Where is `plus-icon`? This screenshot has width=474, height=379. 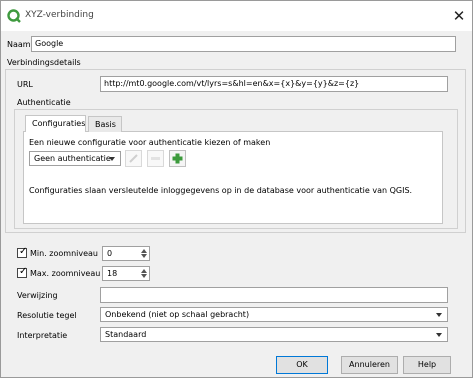 plus-icon is located at coordinates (177, 158).